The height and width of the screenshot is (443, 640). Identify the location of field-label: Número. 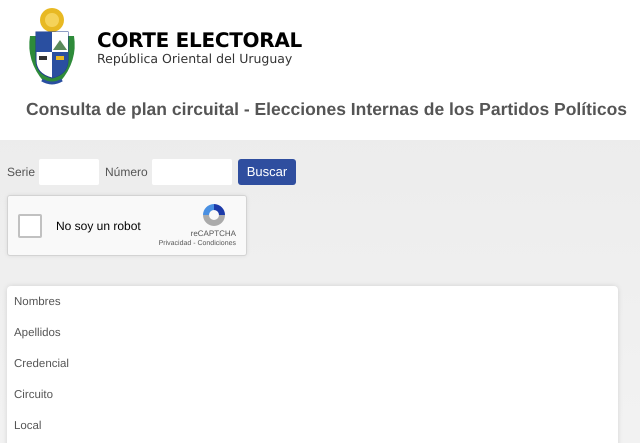
(126, 172).